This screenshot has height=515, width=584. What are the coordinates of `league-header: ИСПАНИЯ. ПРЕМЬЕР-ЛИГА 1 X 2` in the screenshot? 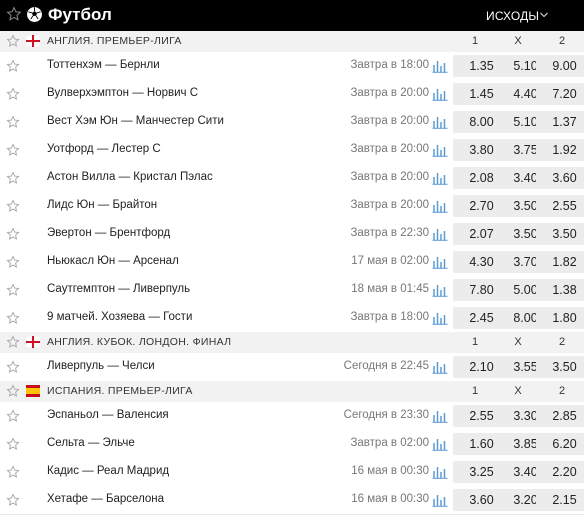 It's located at (292, 392).